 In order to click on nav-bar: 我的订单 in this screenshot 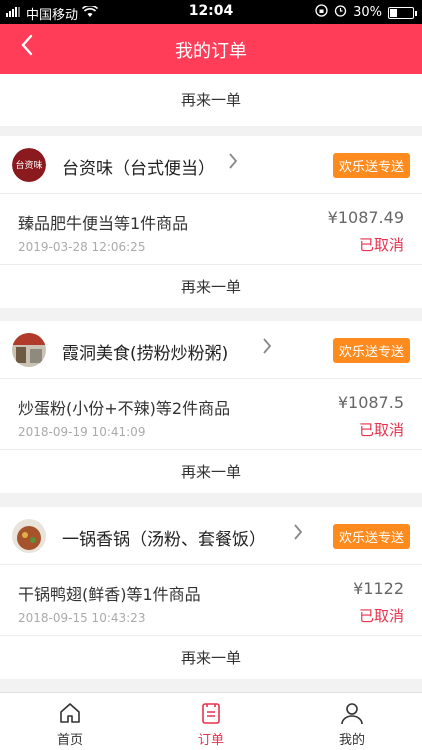, I will do `click(211, 49)`.